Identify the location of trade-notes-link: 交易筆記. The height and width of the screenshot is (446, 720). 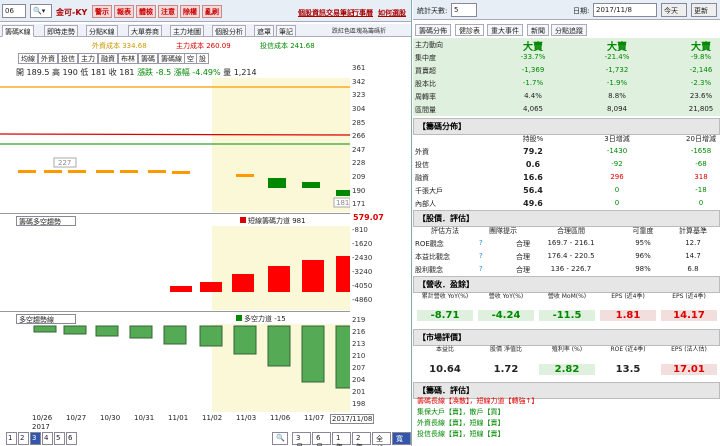
(340, 13).